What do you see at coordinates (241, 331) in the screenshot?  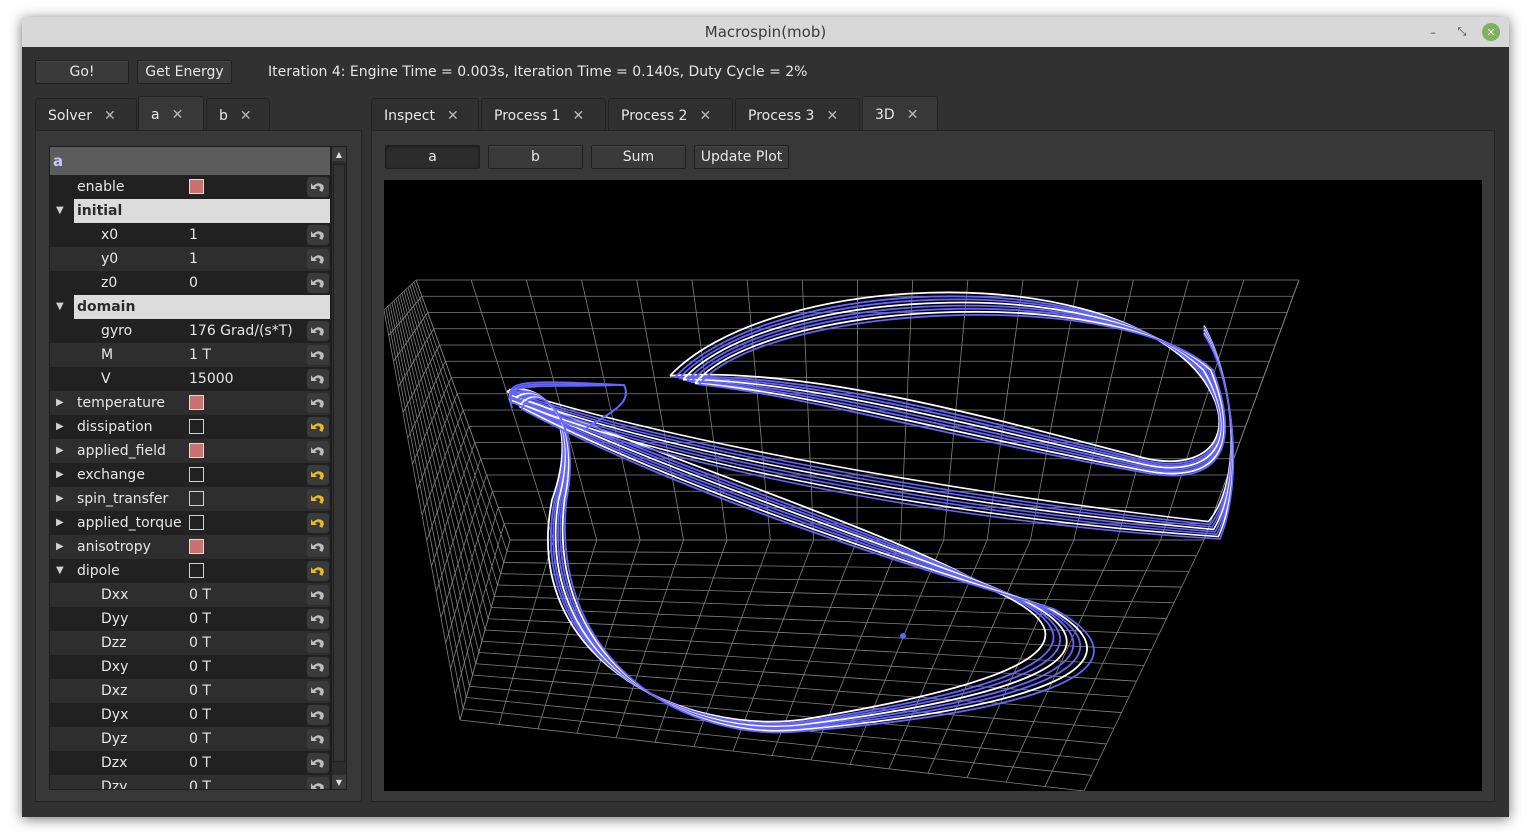 I see `row-value: 176 Grad/(s*T)` at bounding box center [241, 331].